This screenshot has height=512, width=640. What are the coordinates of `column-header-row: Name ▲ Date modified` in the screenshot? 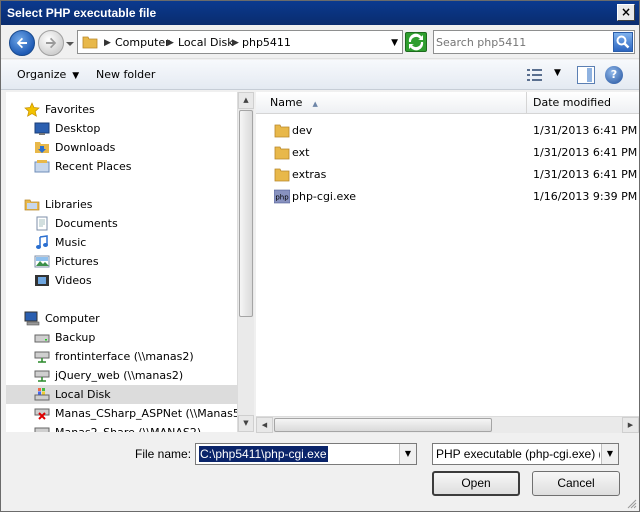 It's located at (447, 103).